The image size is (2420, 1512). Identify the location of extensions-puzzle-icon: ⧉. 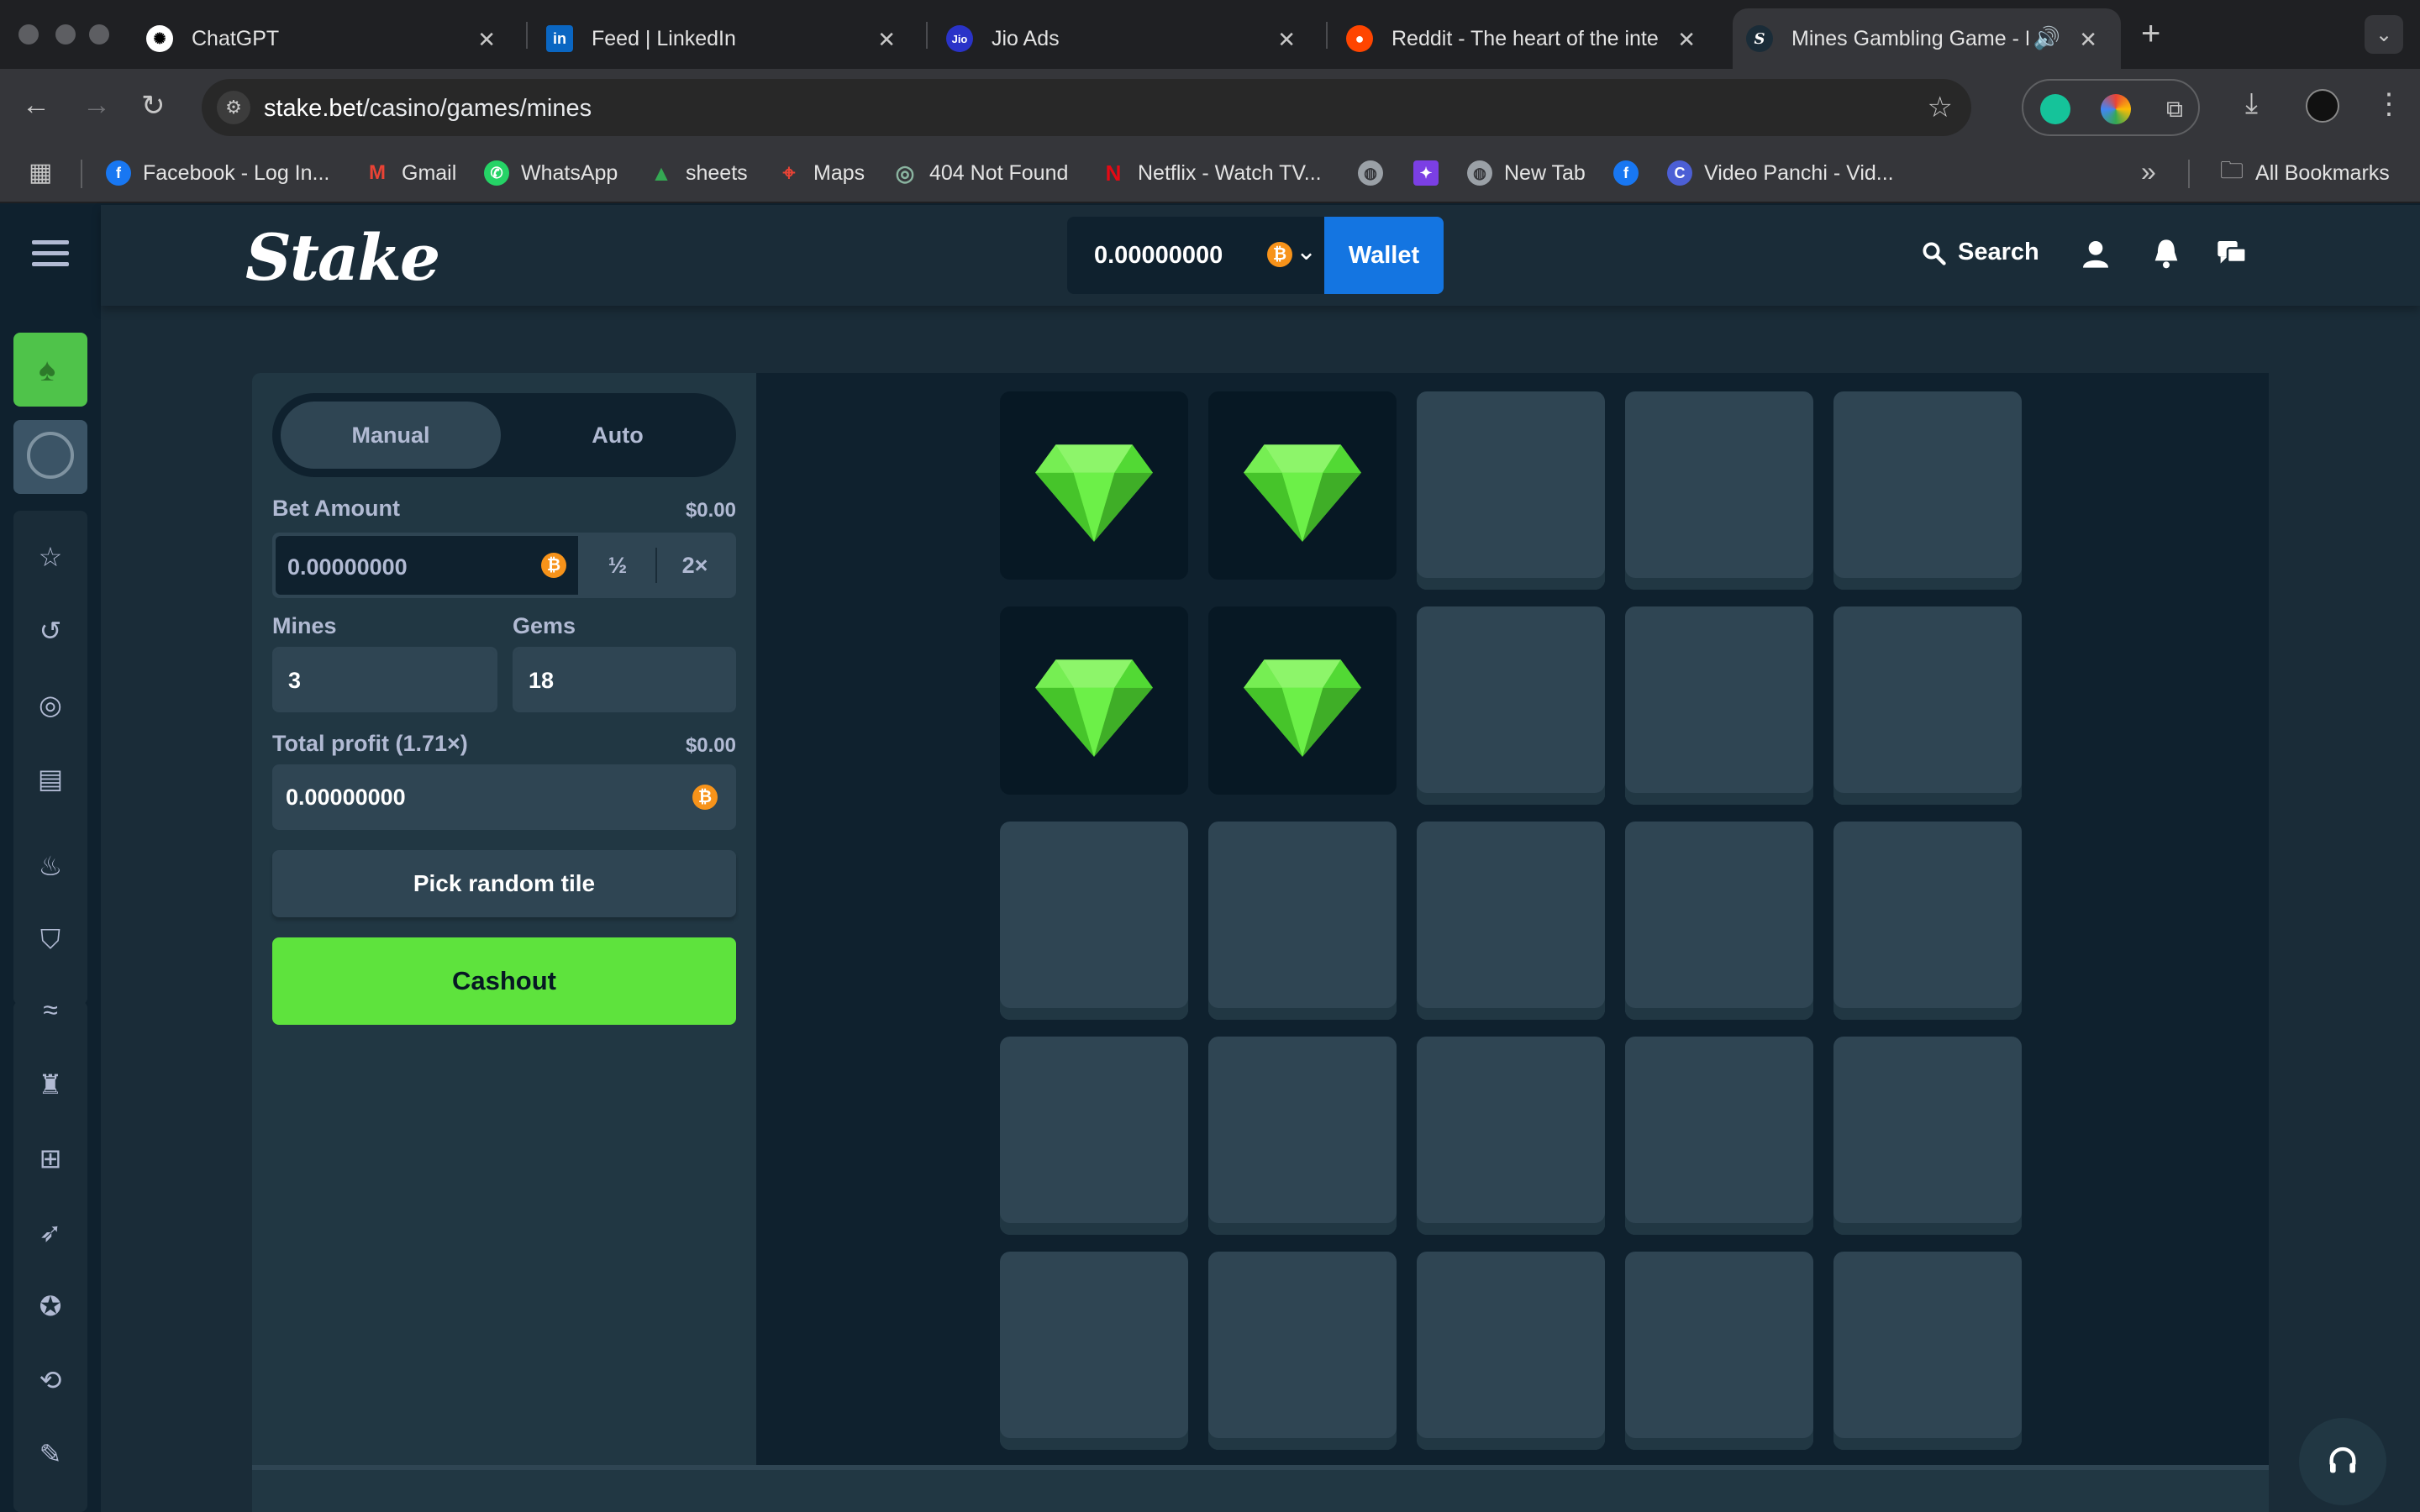
(2175, 109).